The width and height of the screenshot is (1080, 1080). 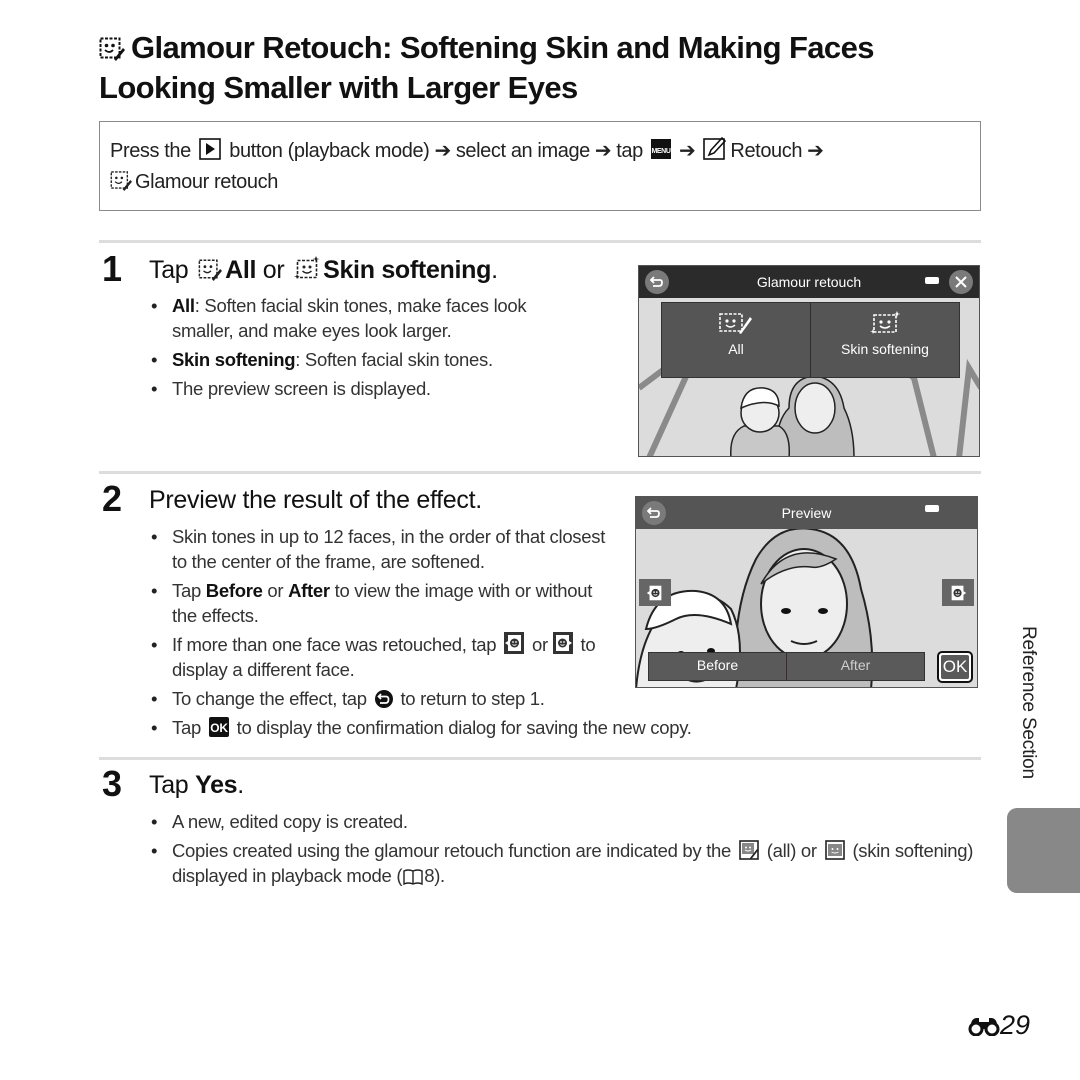 What do you see at coordinates (766, 151) in the screenshot?
I see `nav-text-retouch: Retouch` at bounding box center [766, 151].